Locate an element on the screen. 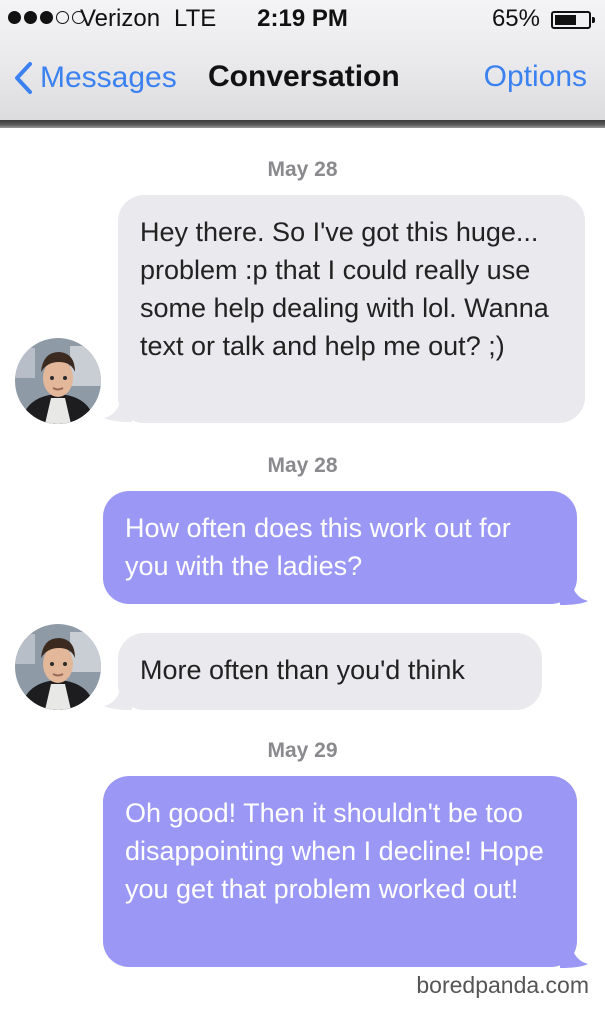  watermark: boredpanda.com is located at coordinates (502, 985).